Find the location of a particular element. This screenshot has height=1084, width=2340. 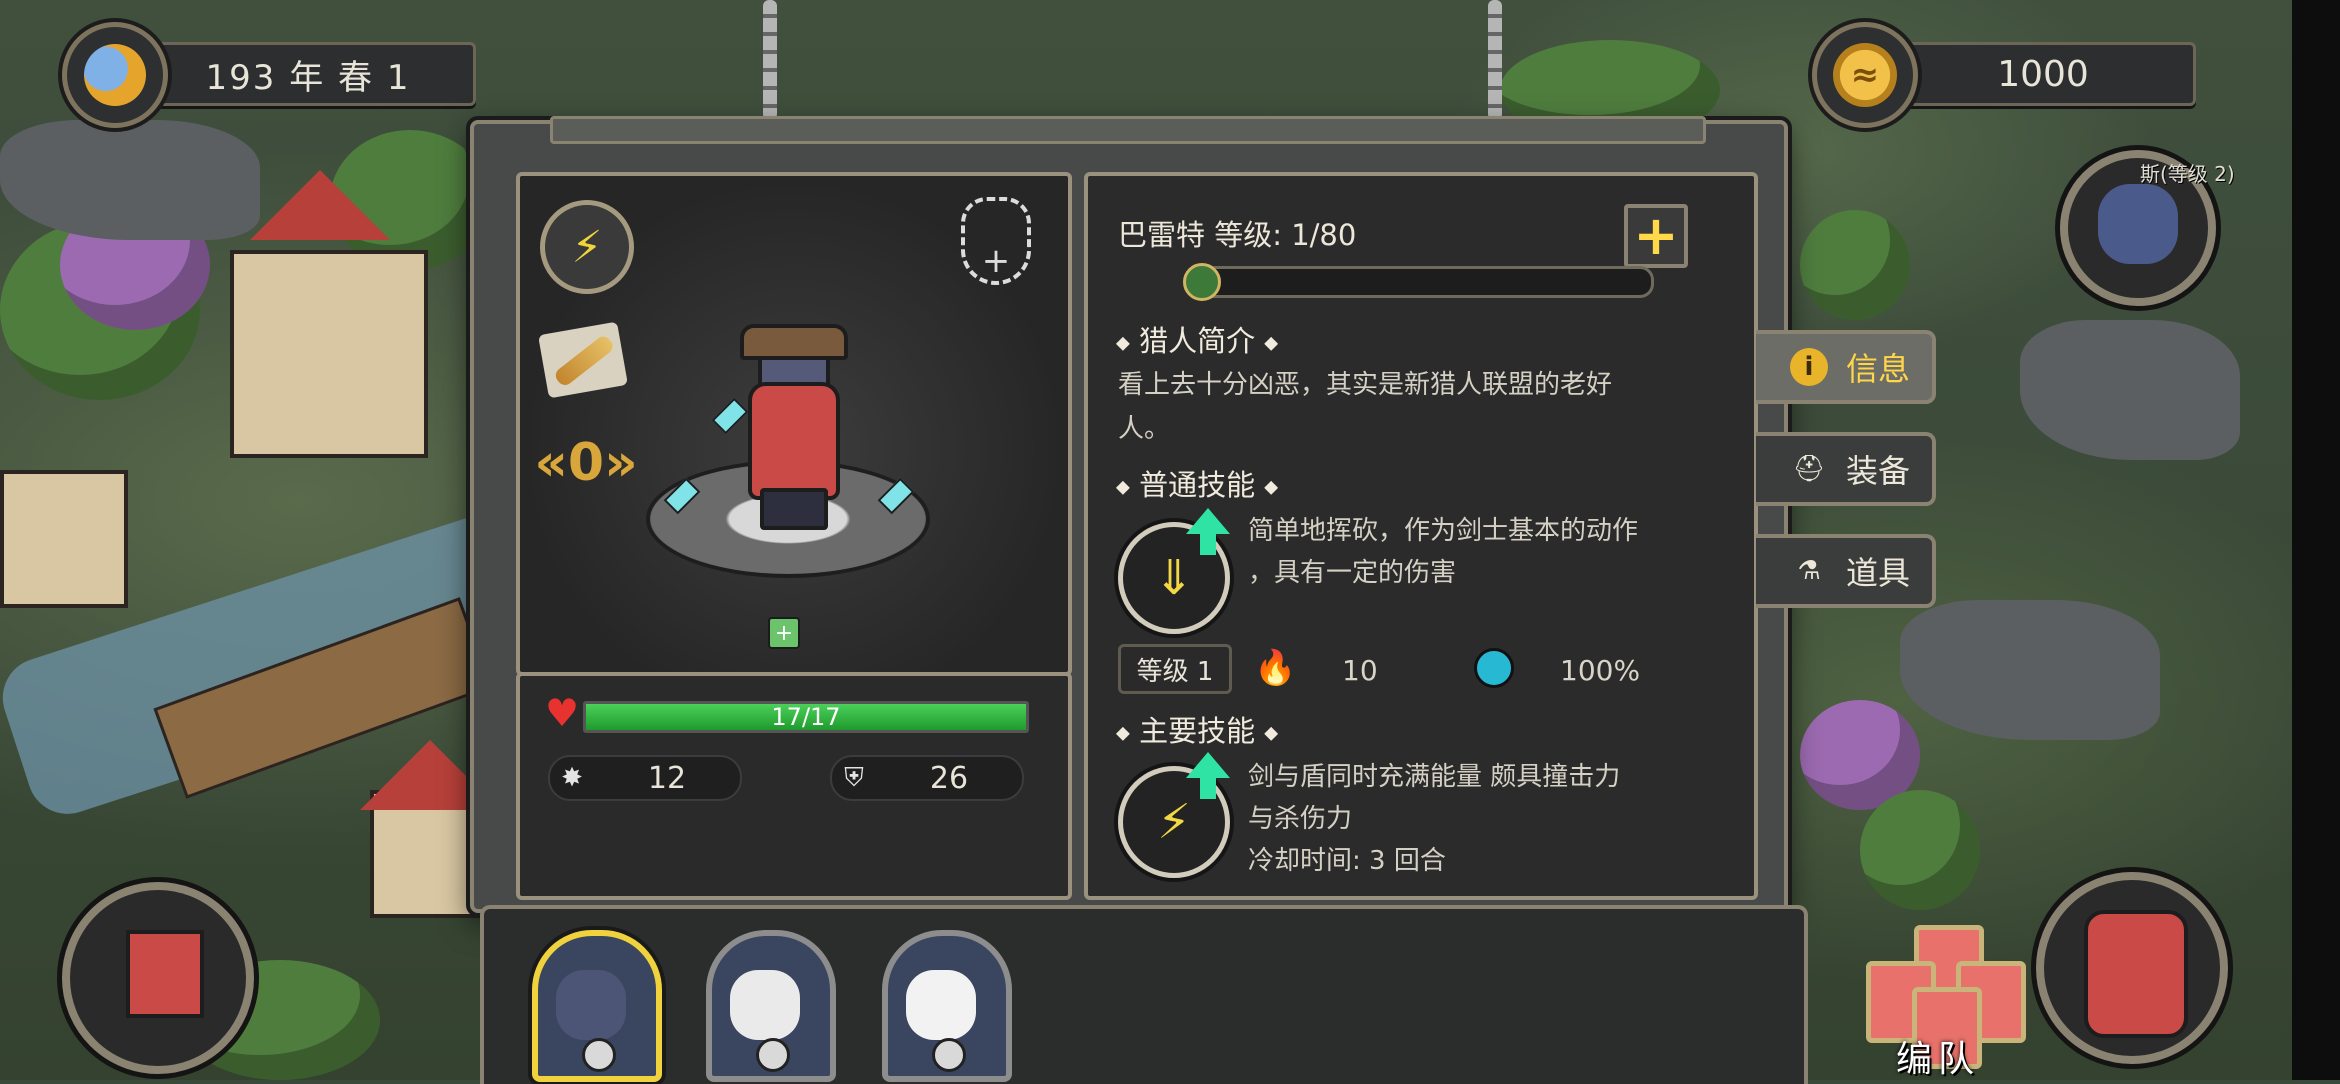

date-bar: 193 年 春 1 is located at coordinates (308, 74).